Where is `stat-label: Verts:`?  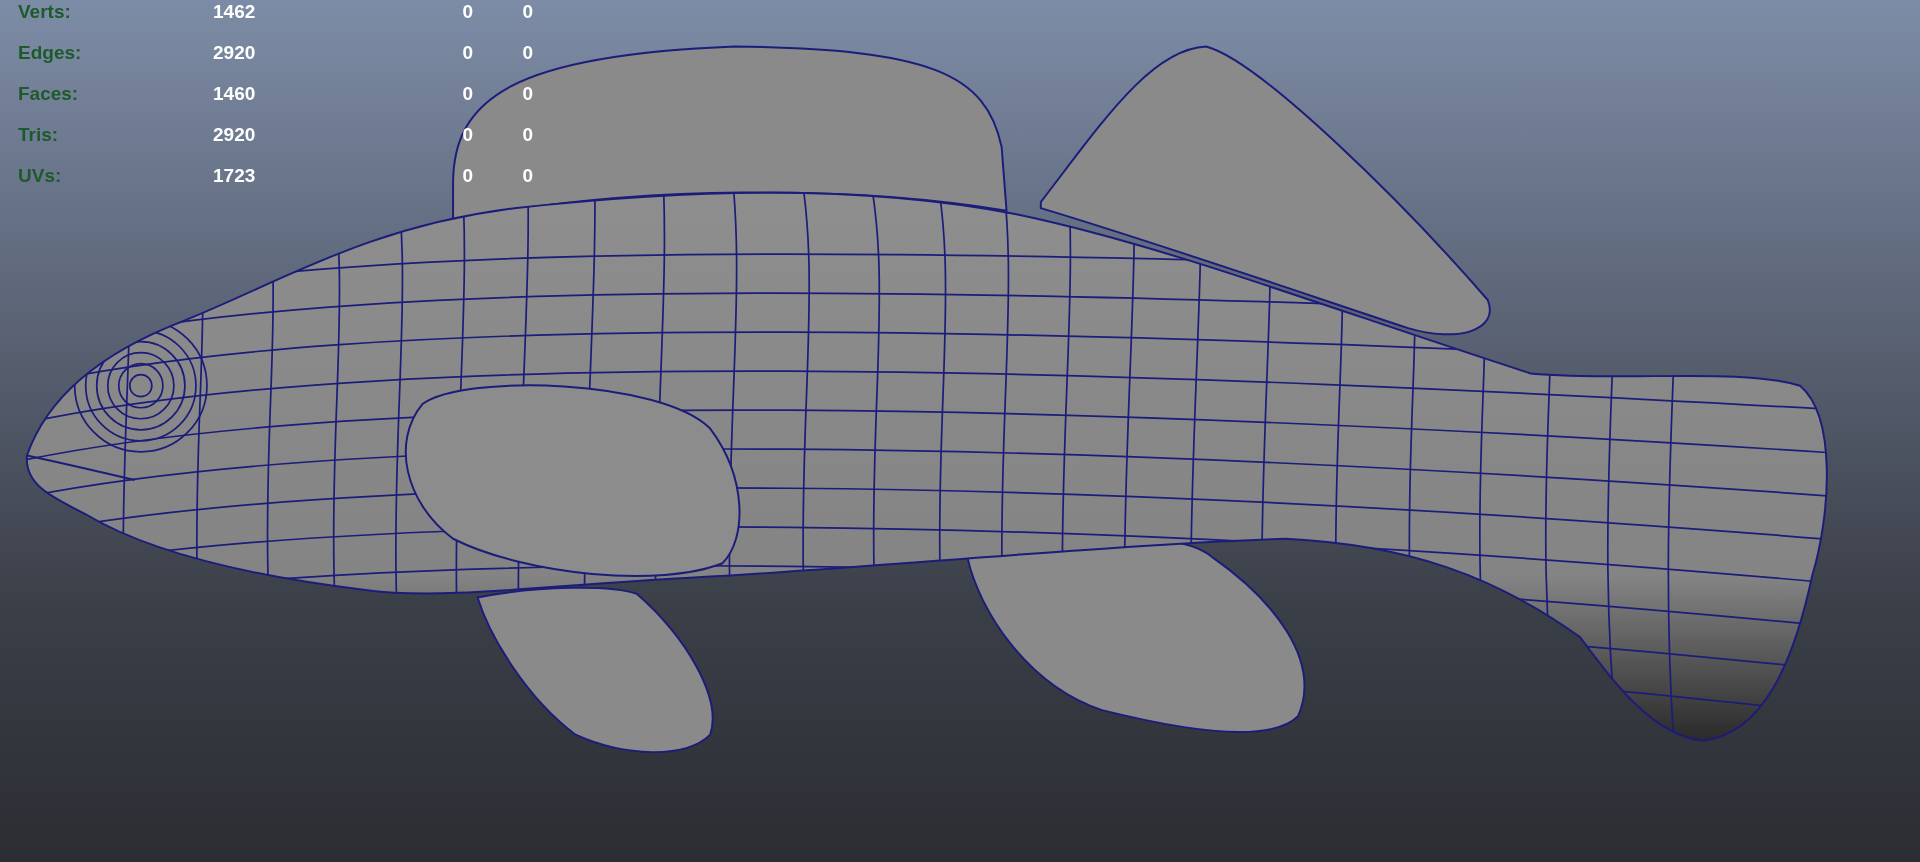 stat-label: Verts: is located at coordinates (45, 12).